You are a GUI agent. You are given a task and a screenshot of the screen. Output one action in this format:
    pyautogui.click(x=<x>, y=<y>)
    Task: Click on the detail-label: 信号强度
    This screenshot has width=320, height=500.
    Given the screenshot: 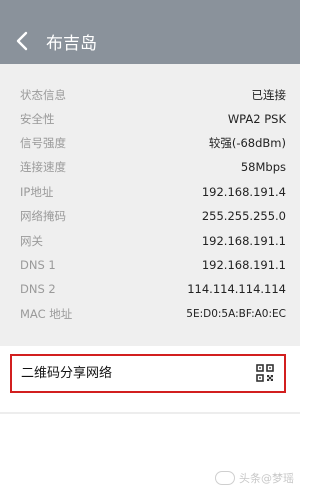 What is the action you would take?
    pyautogui.click(x=43, y=143)
    